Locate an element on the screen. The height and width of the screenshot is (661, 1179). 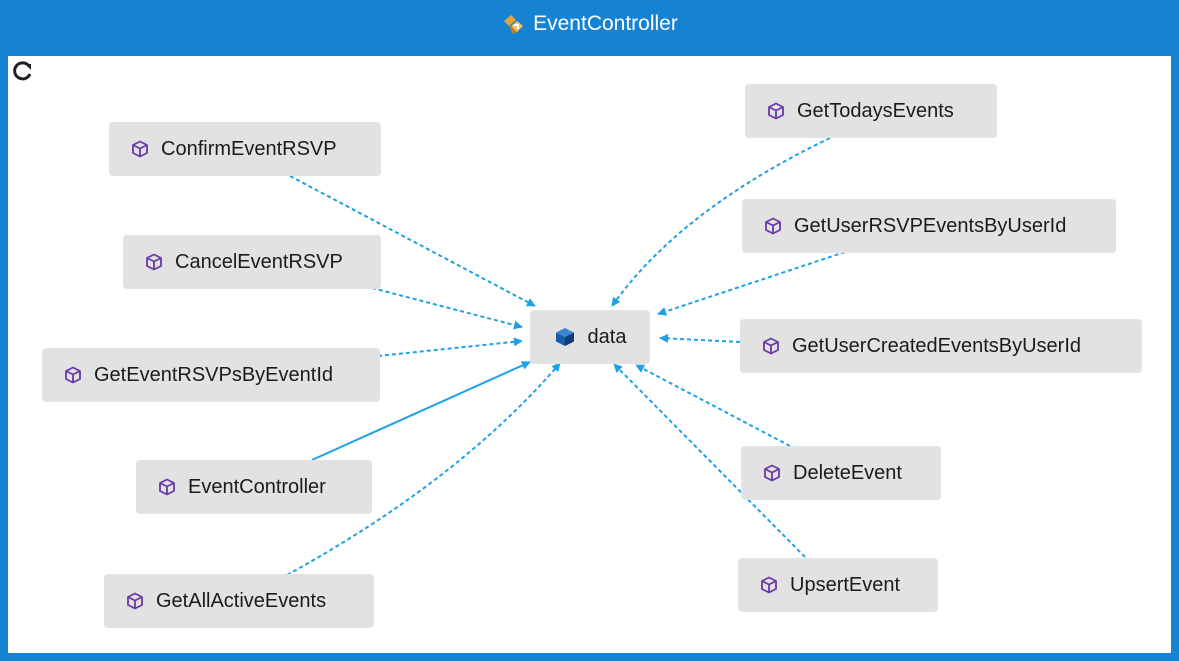
window-title: EventController is located at coordinates (605, 23).